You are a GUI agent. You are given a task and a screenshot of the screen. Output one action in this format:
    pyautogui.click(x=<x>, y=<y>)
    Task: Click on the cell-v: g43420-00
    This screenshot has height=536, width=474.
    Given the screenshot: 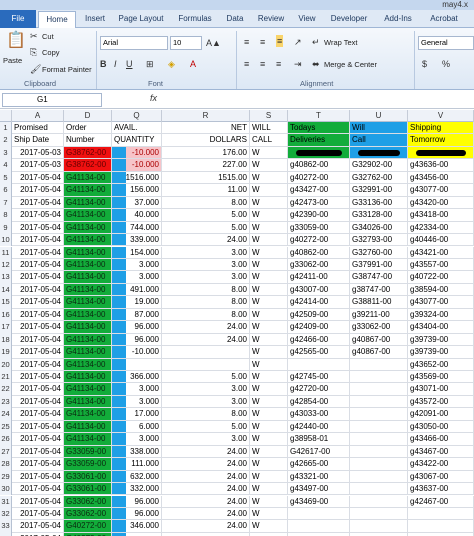 What is the action you would take?
    pyautogui.click(x=441, y=203)
    